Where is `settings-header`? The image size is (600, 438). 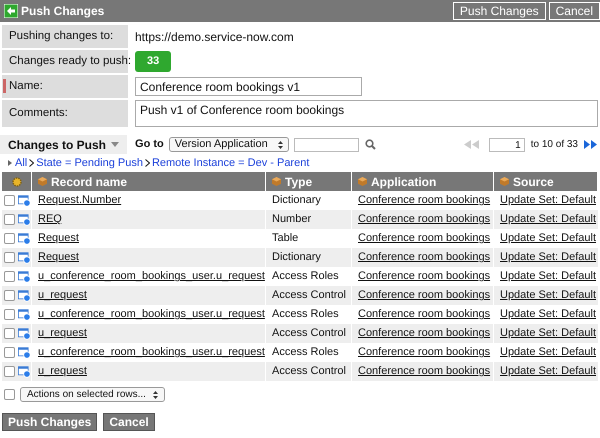
settings-header is located at coordinates (17, 181).